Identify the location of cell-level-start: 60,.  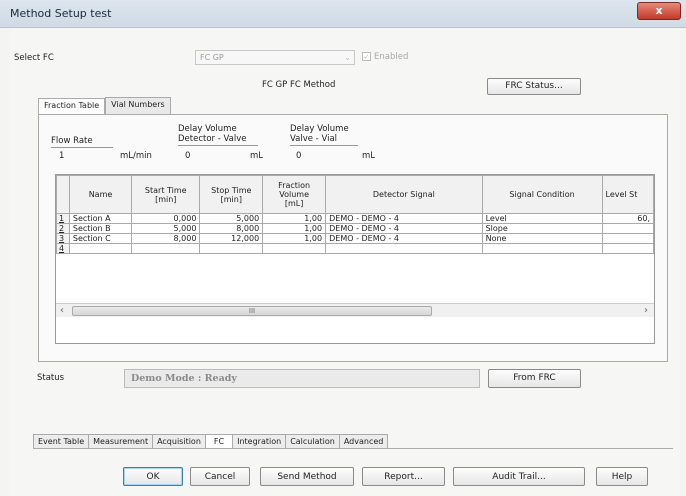
(627, 218).